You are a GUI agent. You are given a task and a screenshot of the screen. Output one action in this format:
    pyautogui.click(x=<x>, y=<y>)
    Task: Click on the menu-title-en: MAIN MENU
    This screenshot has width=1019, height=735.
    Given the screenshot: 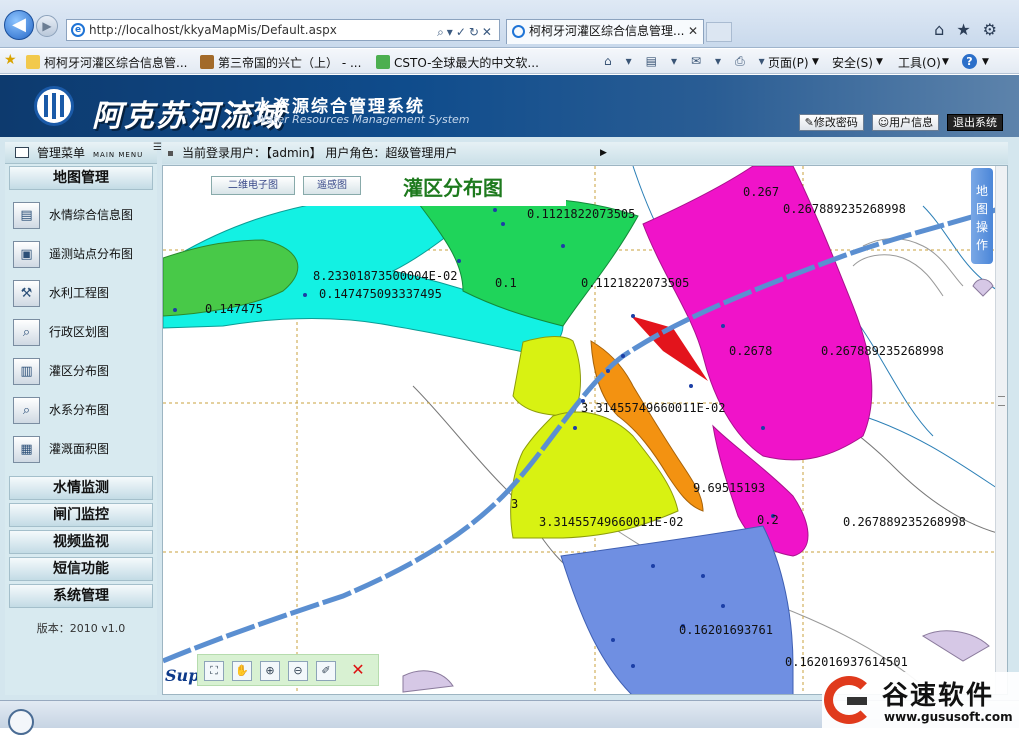 What is the action you would take?
    pyautogui.click(x=118, y=155)
    